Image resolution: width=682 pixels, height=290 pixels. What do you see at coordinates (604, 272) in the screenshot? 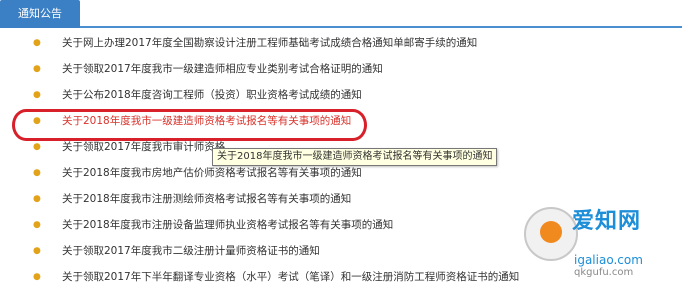
I see `watermark-url-secondary: qkgufu.com` at bounding box center [604, 272].